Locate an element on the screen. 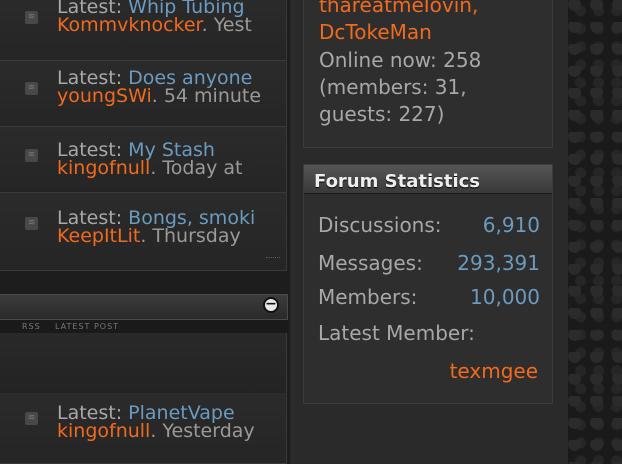 This screenshot has width=622, height=464. latest-byline: kingofnull. Today at is located at coordinates (150, 168).